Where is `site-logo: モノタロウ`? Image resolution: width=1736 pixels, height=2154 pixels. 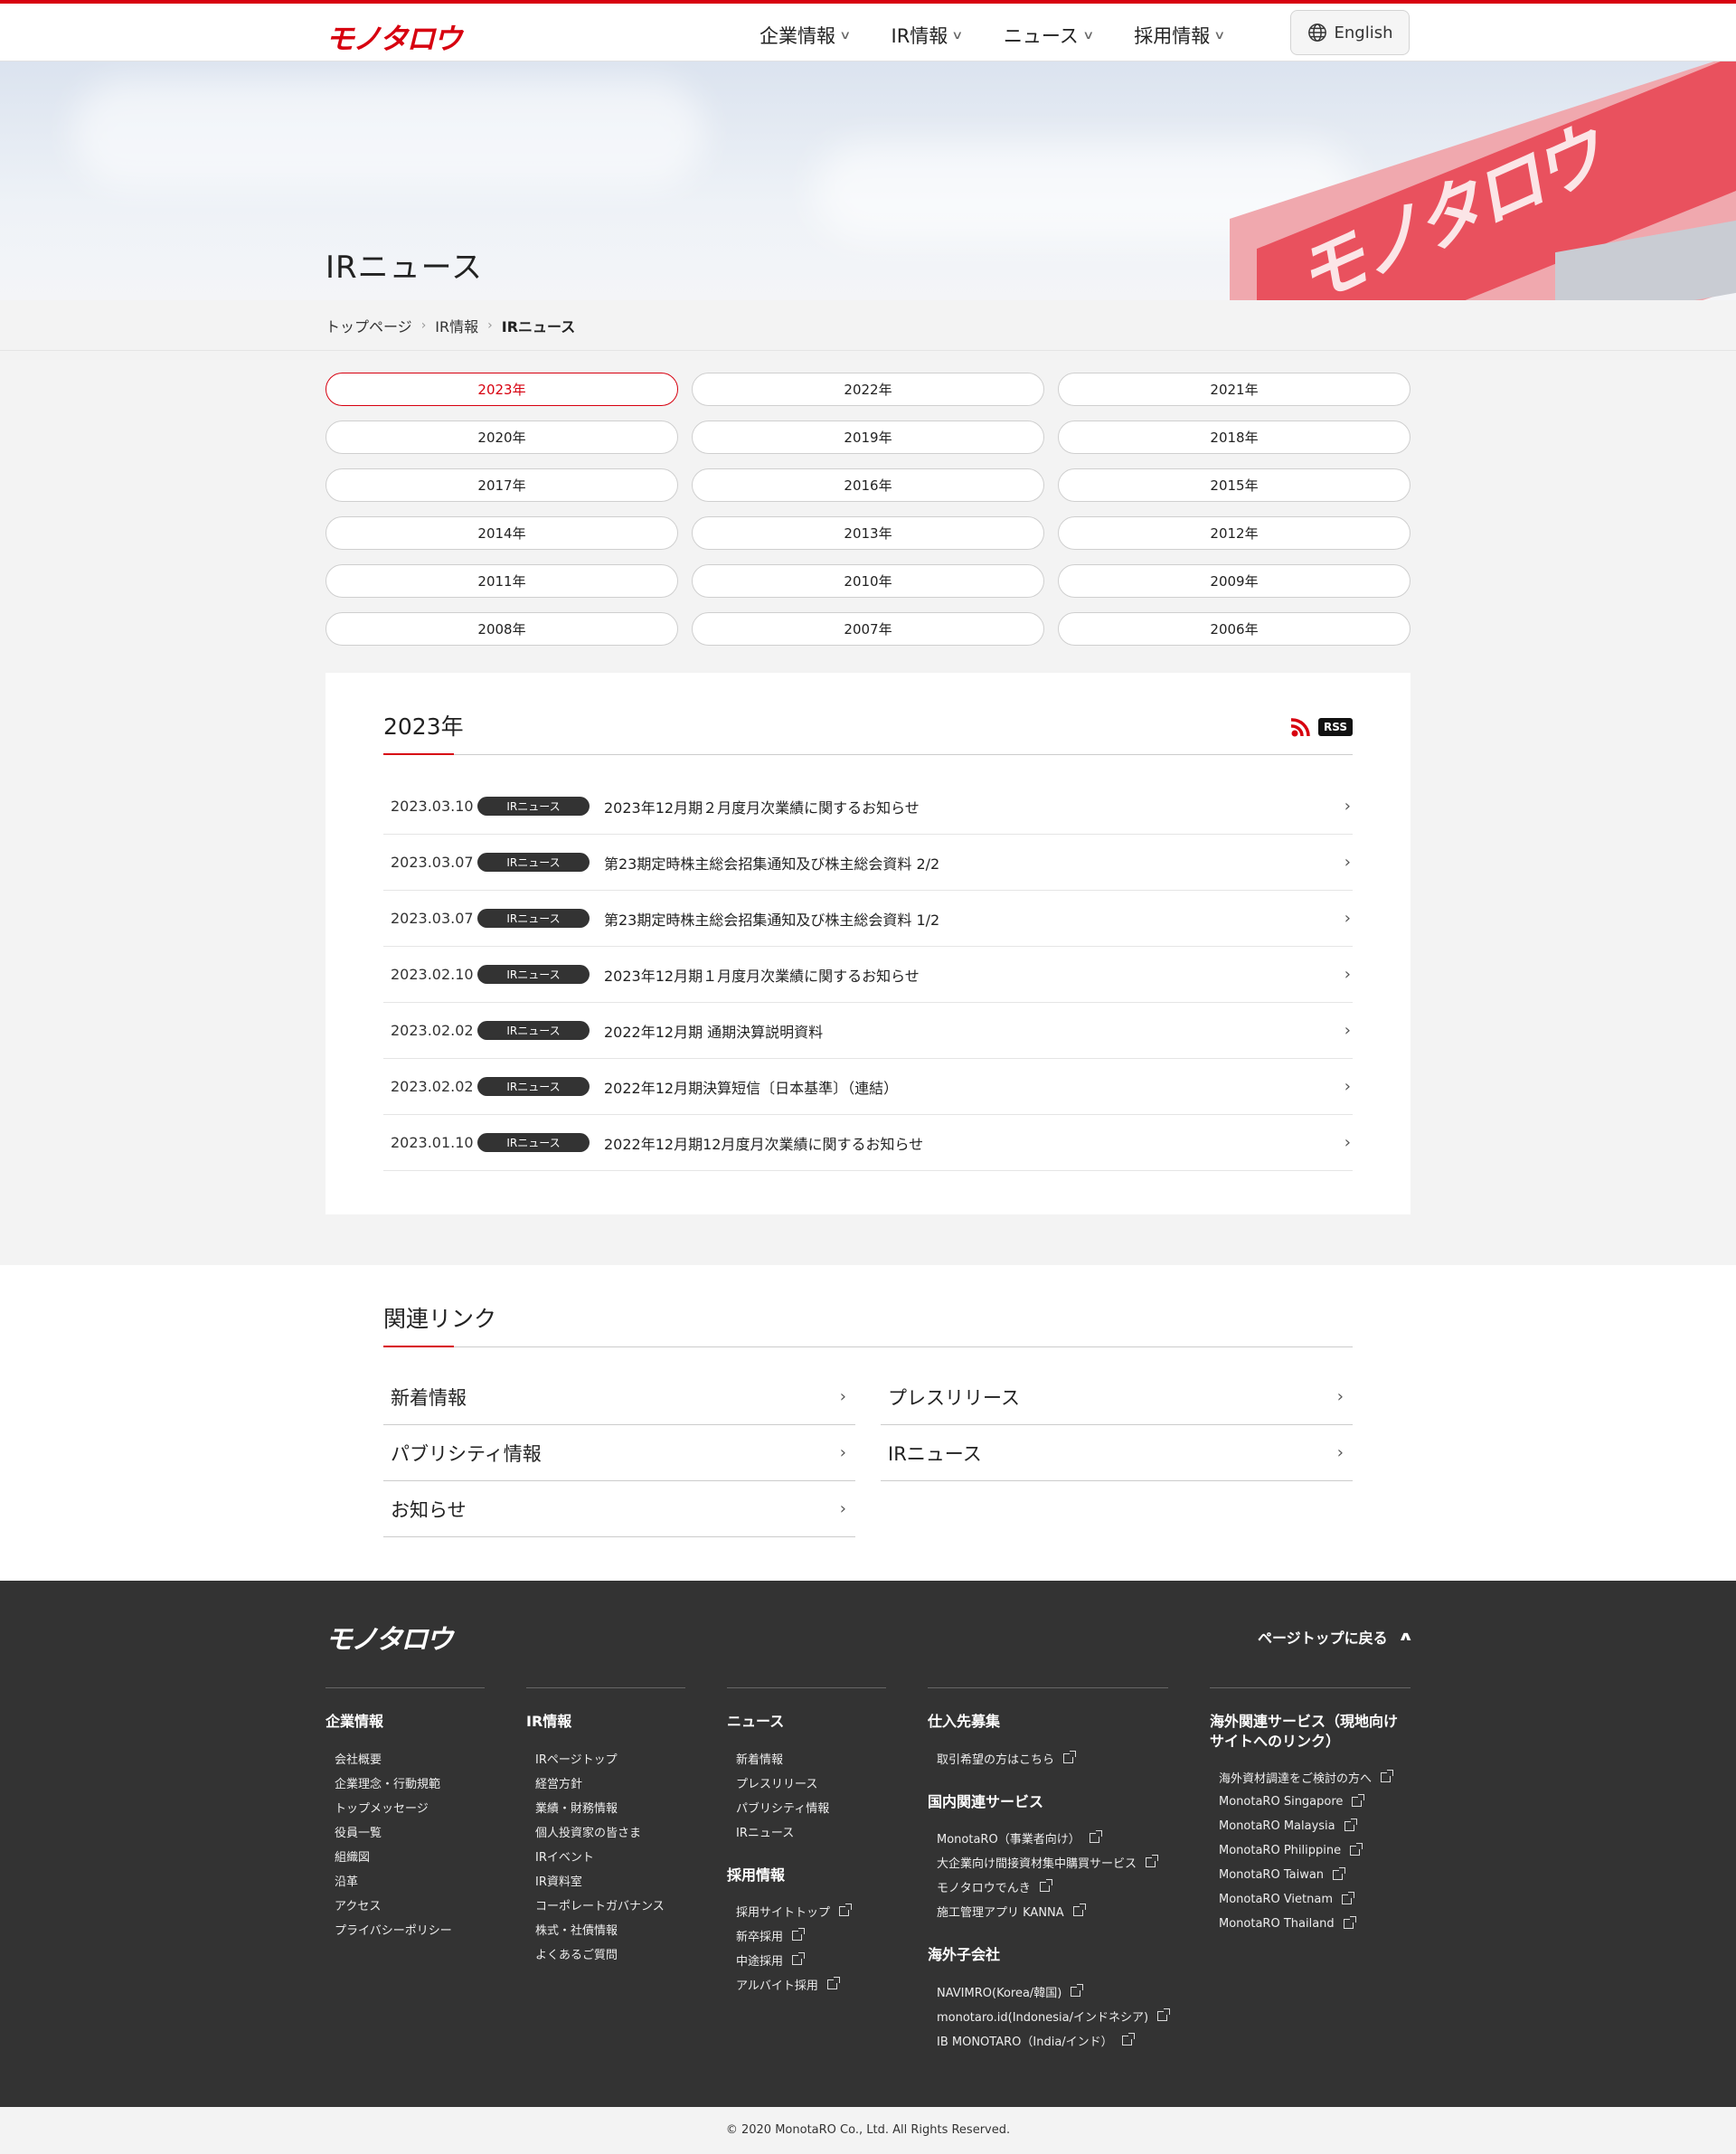 site-logo: モノタロウ is located at coordinates (394, 37).